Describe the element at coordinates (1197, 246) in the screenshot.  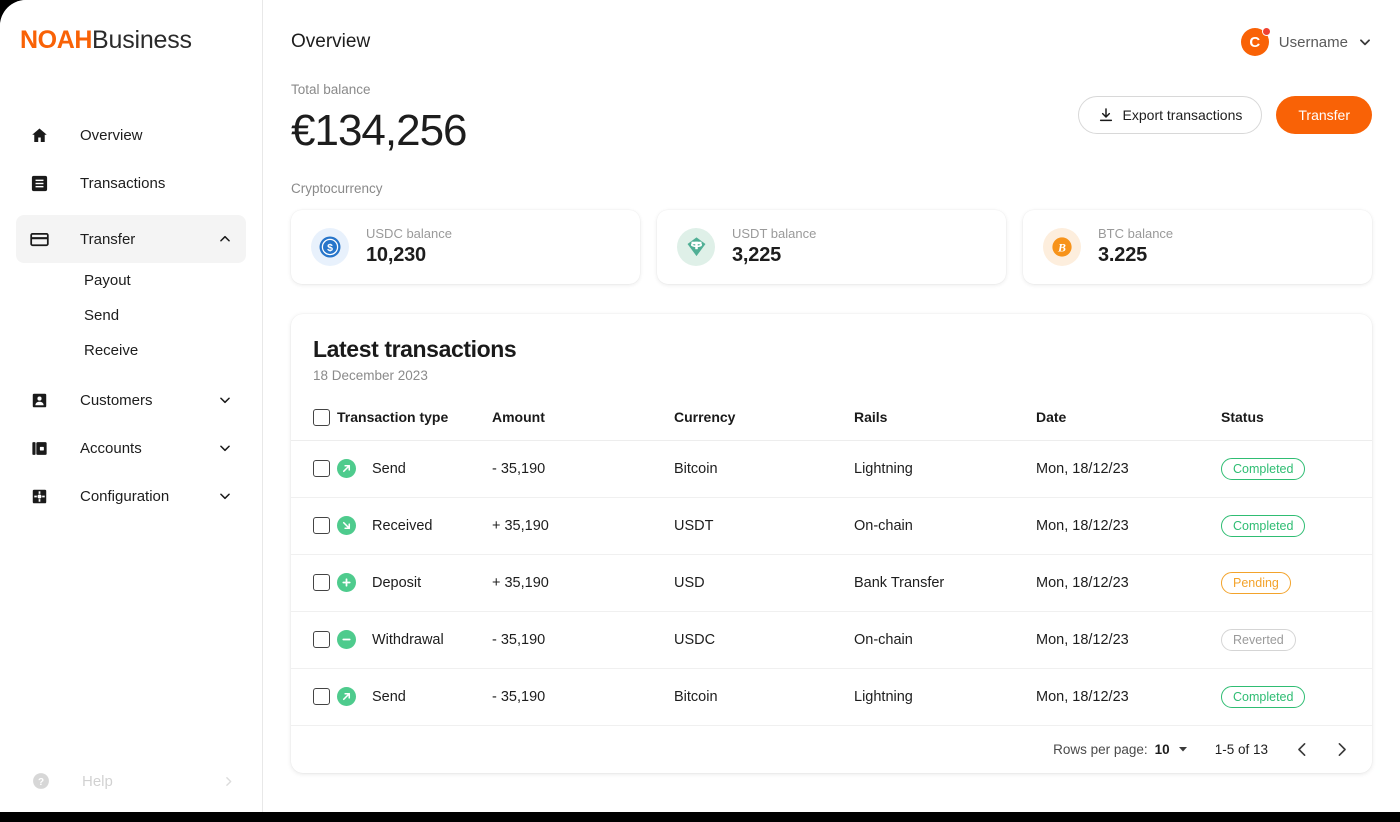
I see `crypto-card-btc: B BTC balance 3.225` at that location.